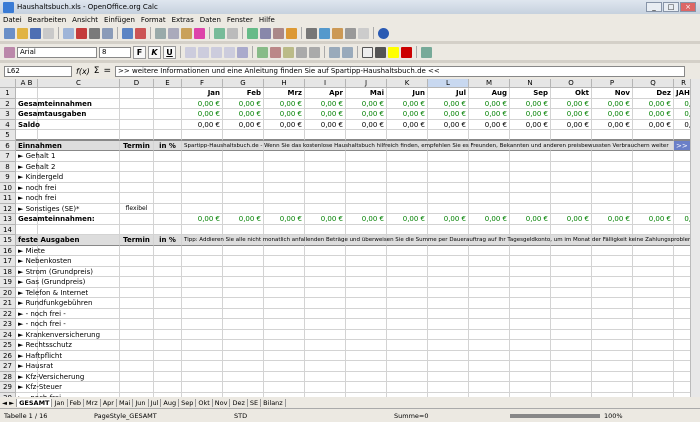  I want to click on cell-O3: 0,00 €, so click(571, 114).